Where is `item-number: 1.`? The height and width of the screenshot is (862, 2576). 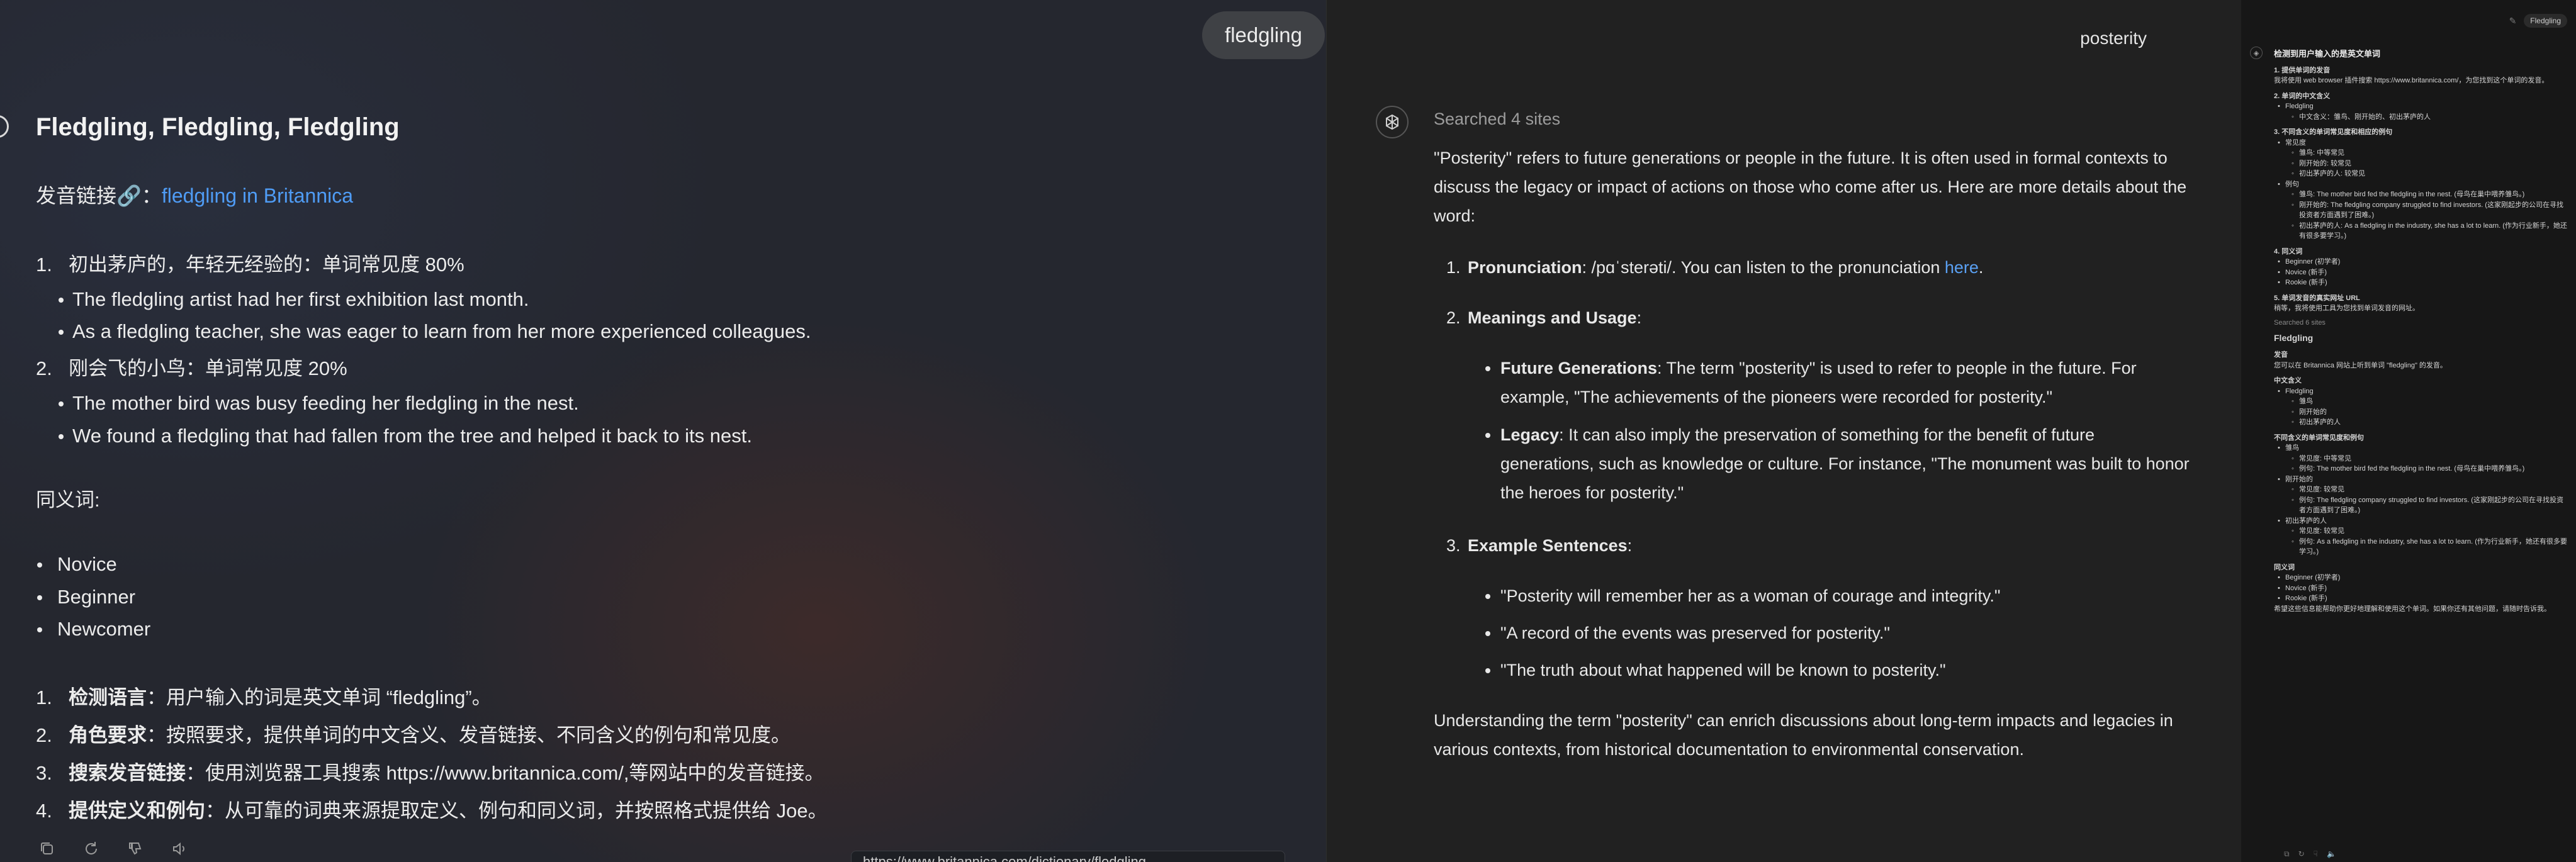
item-number: 1. is located at coordinates (1453, 268).